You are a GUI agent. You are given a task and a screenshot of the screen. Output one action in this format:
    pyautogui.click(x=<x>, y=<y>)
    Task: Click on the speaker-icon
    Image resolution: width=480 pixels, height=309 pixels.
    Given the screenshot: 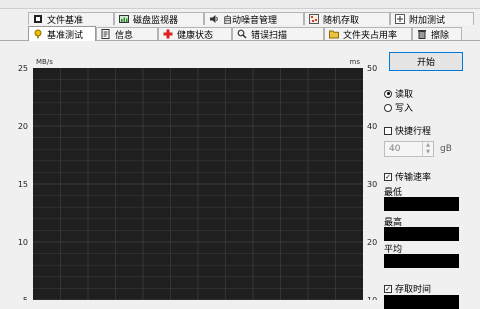 What is the action you would take?
    pyautogui.click(x=214, y=19)
    